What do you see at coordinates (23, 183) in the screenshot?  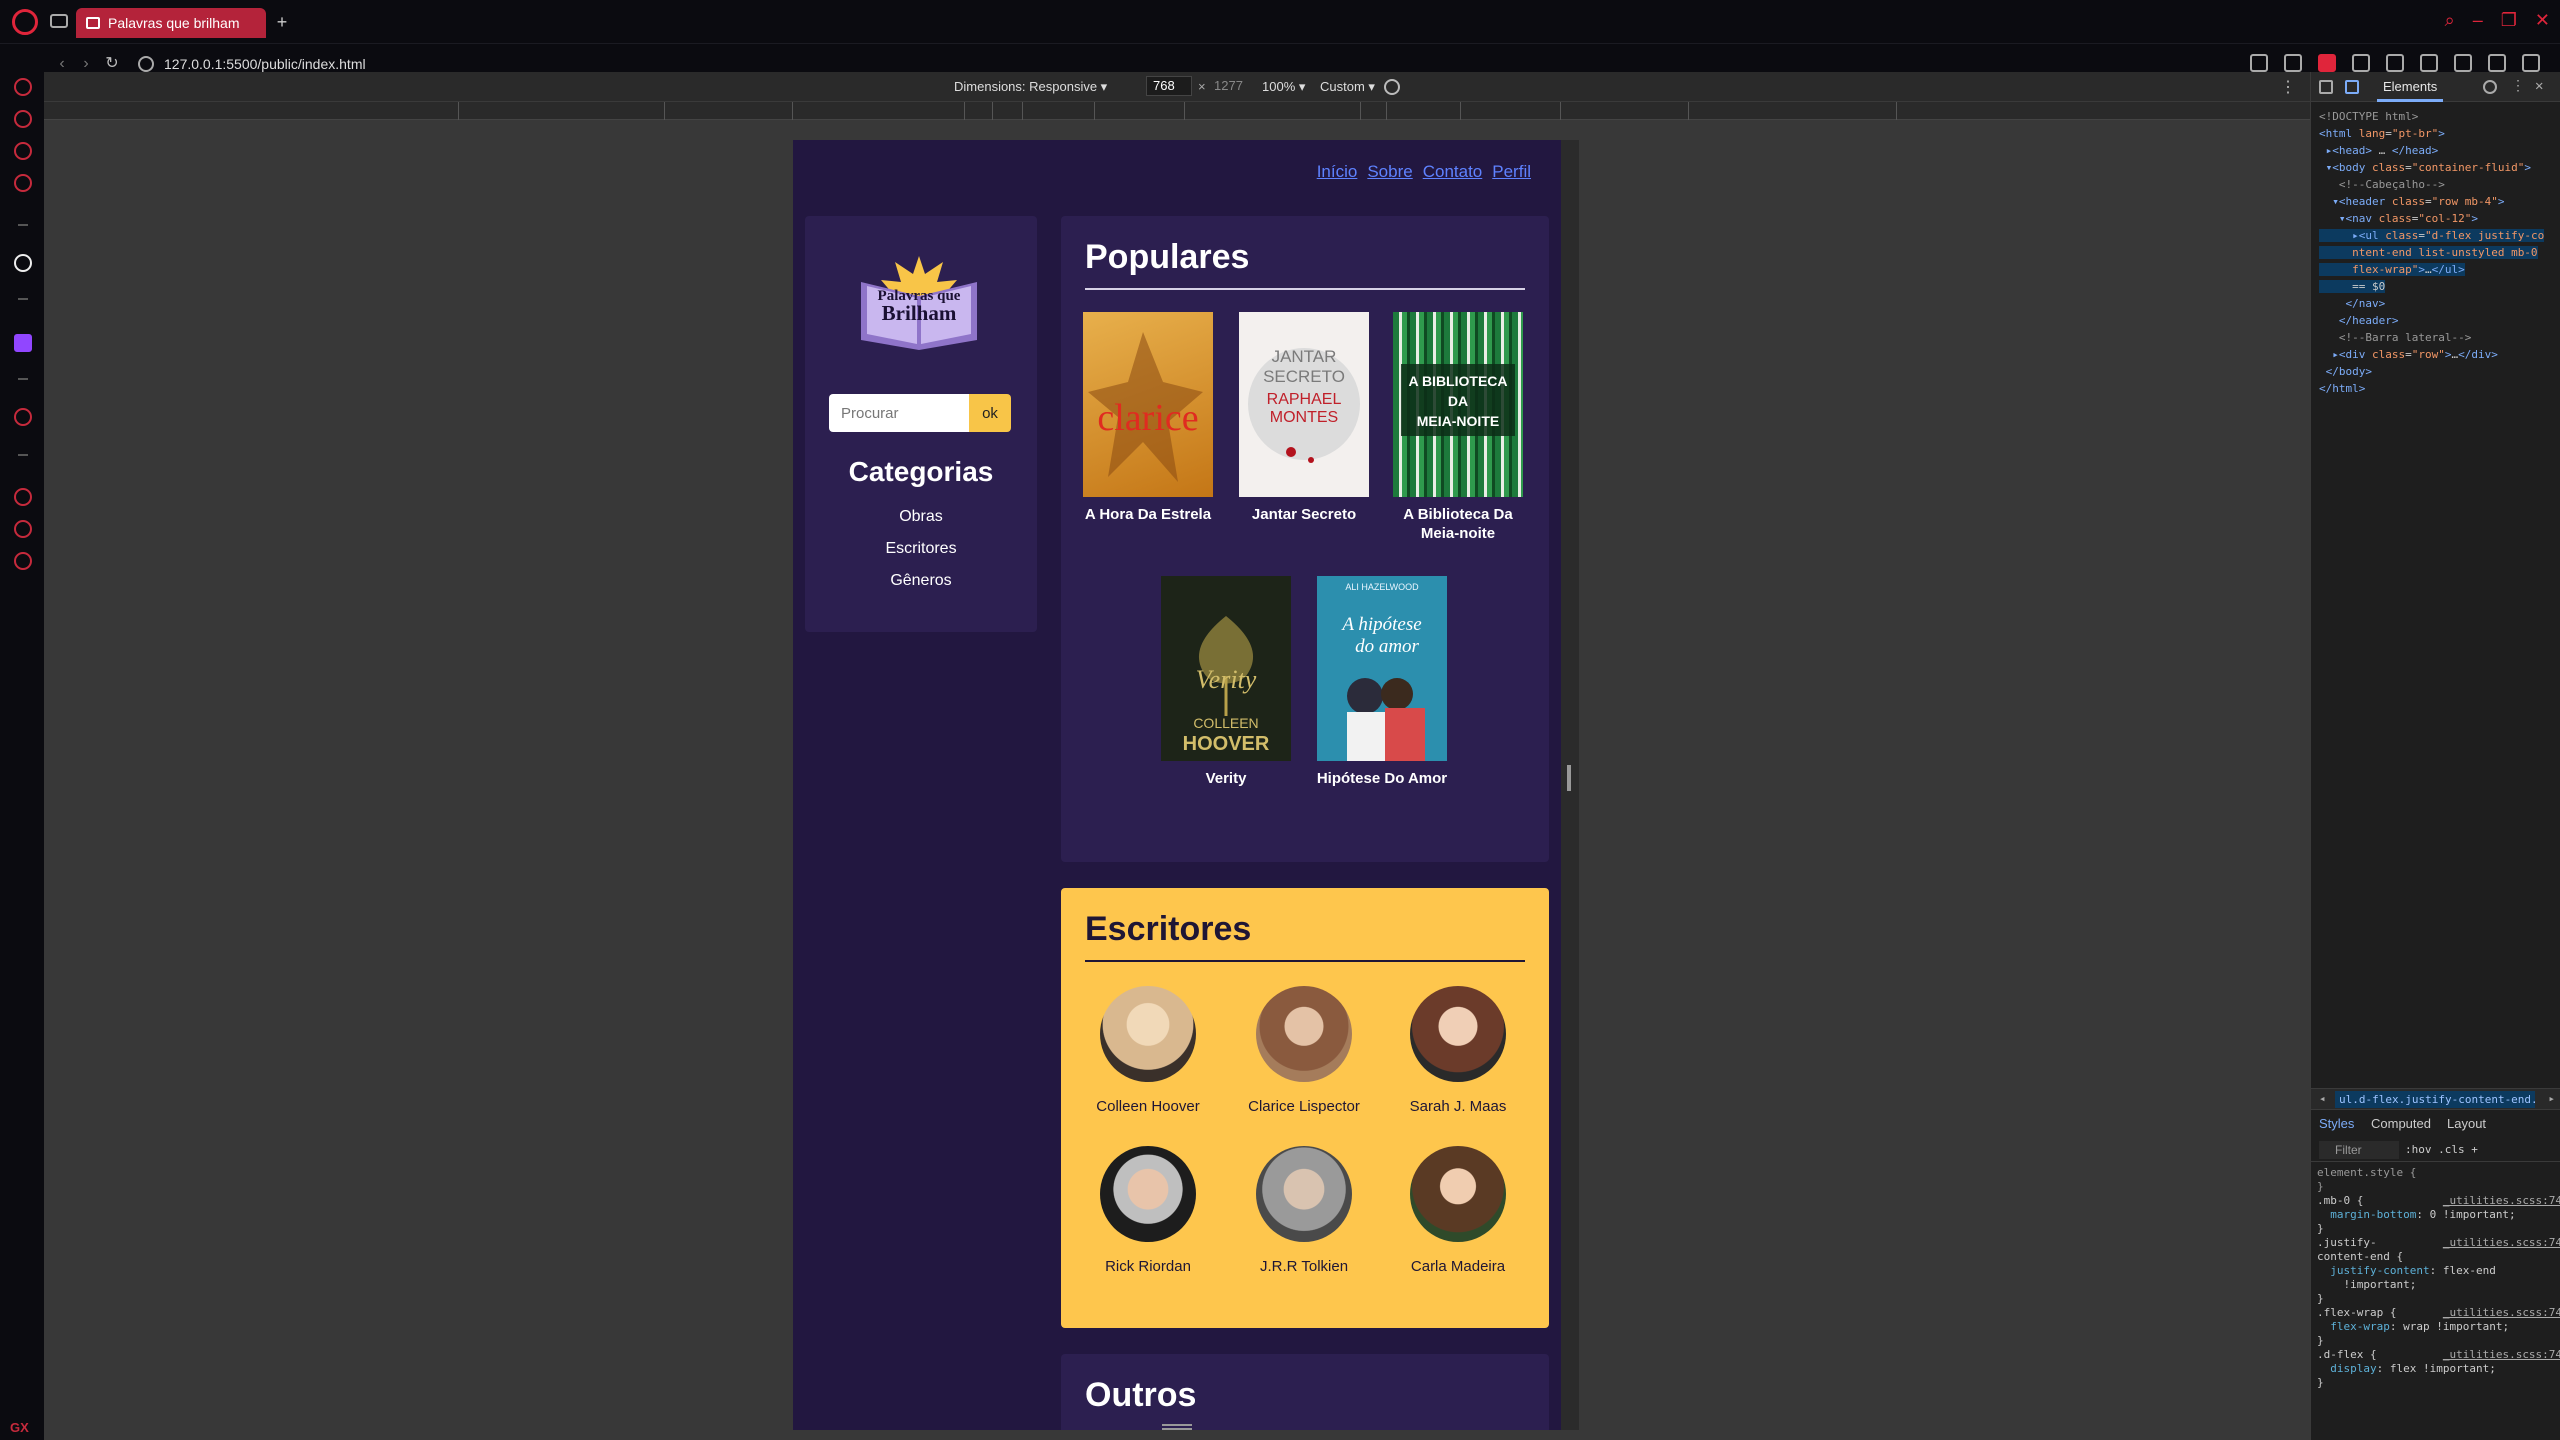 I see `sidebar-gx-mod-icon` at bounding box center [23, 183].